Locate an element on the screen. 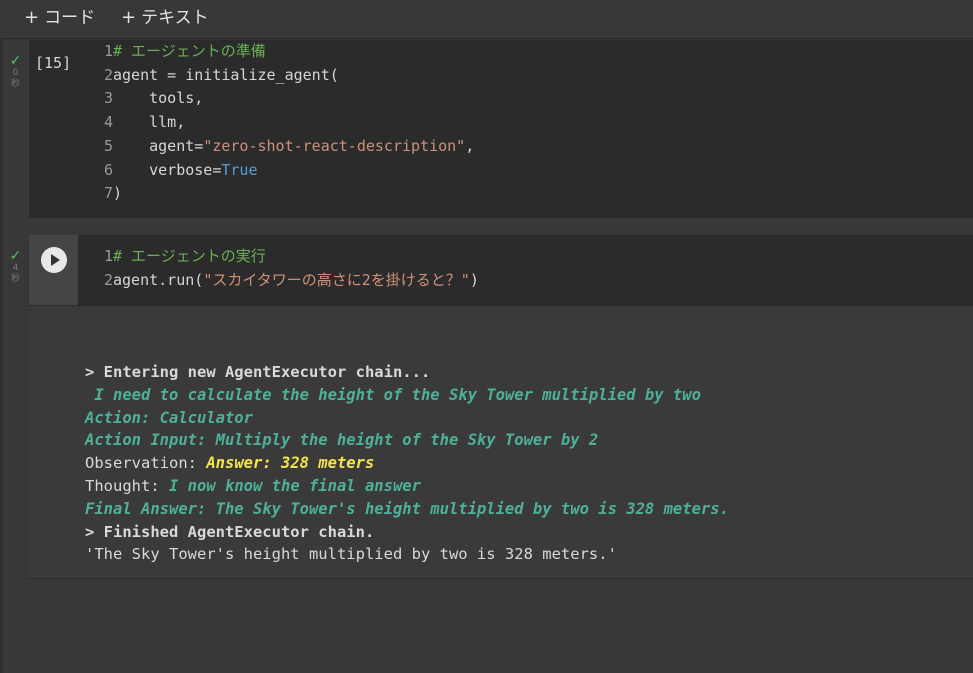  add-code-button: + コード is located at coordinates (59, 18).